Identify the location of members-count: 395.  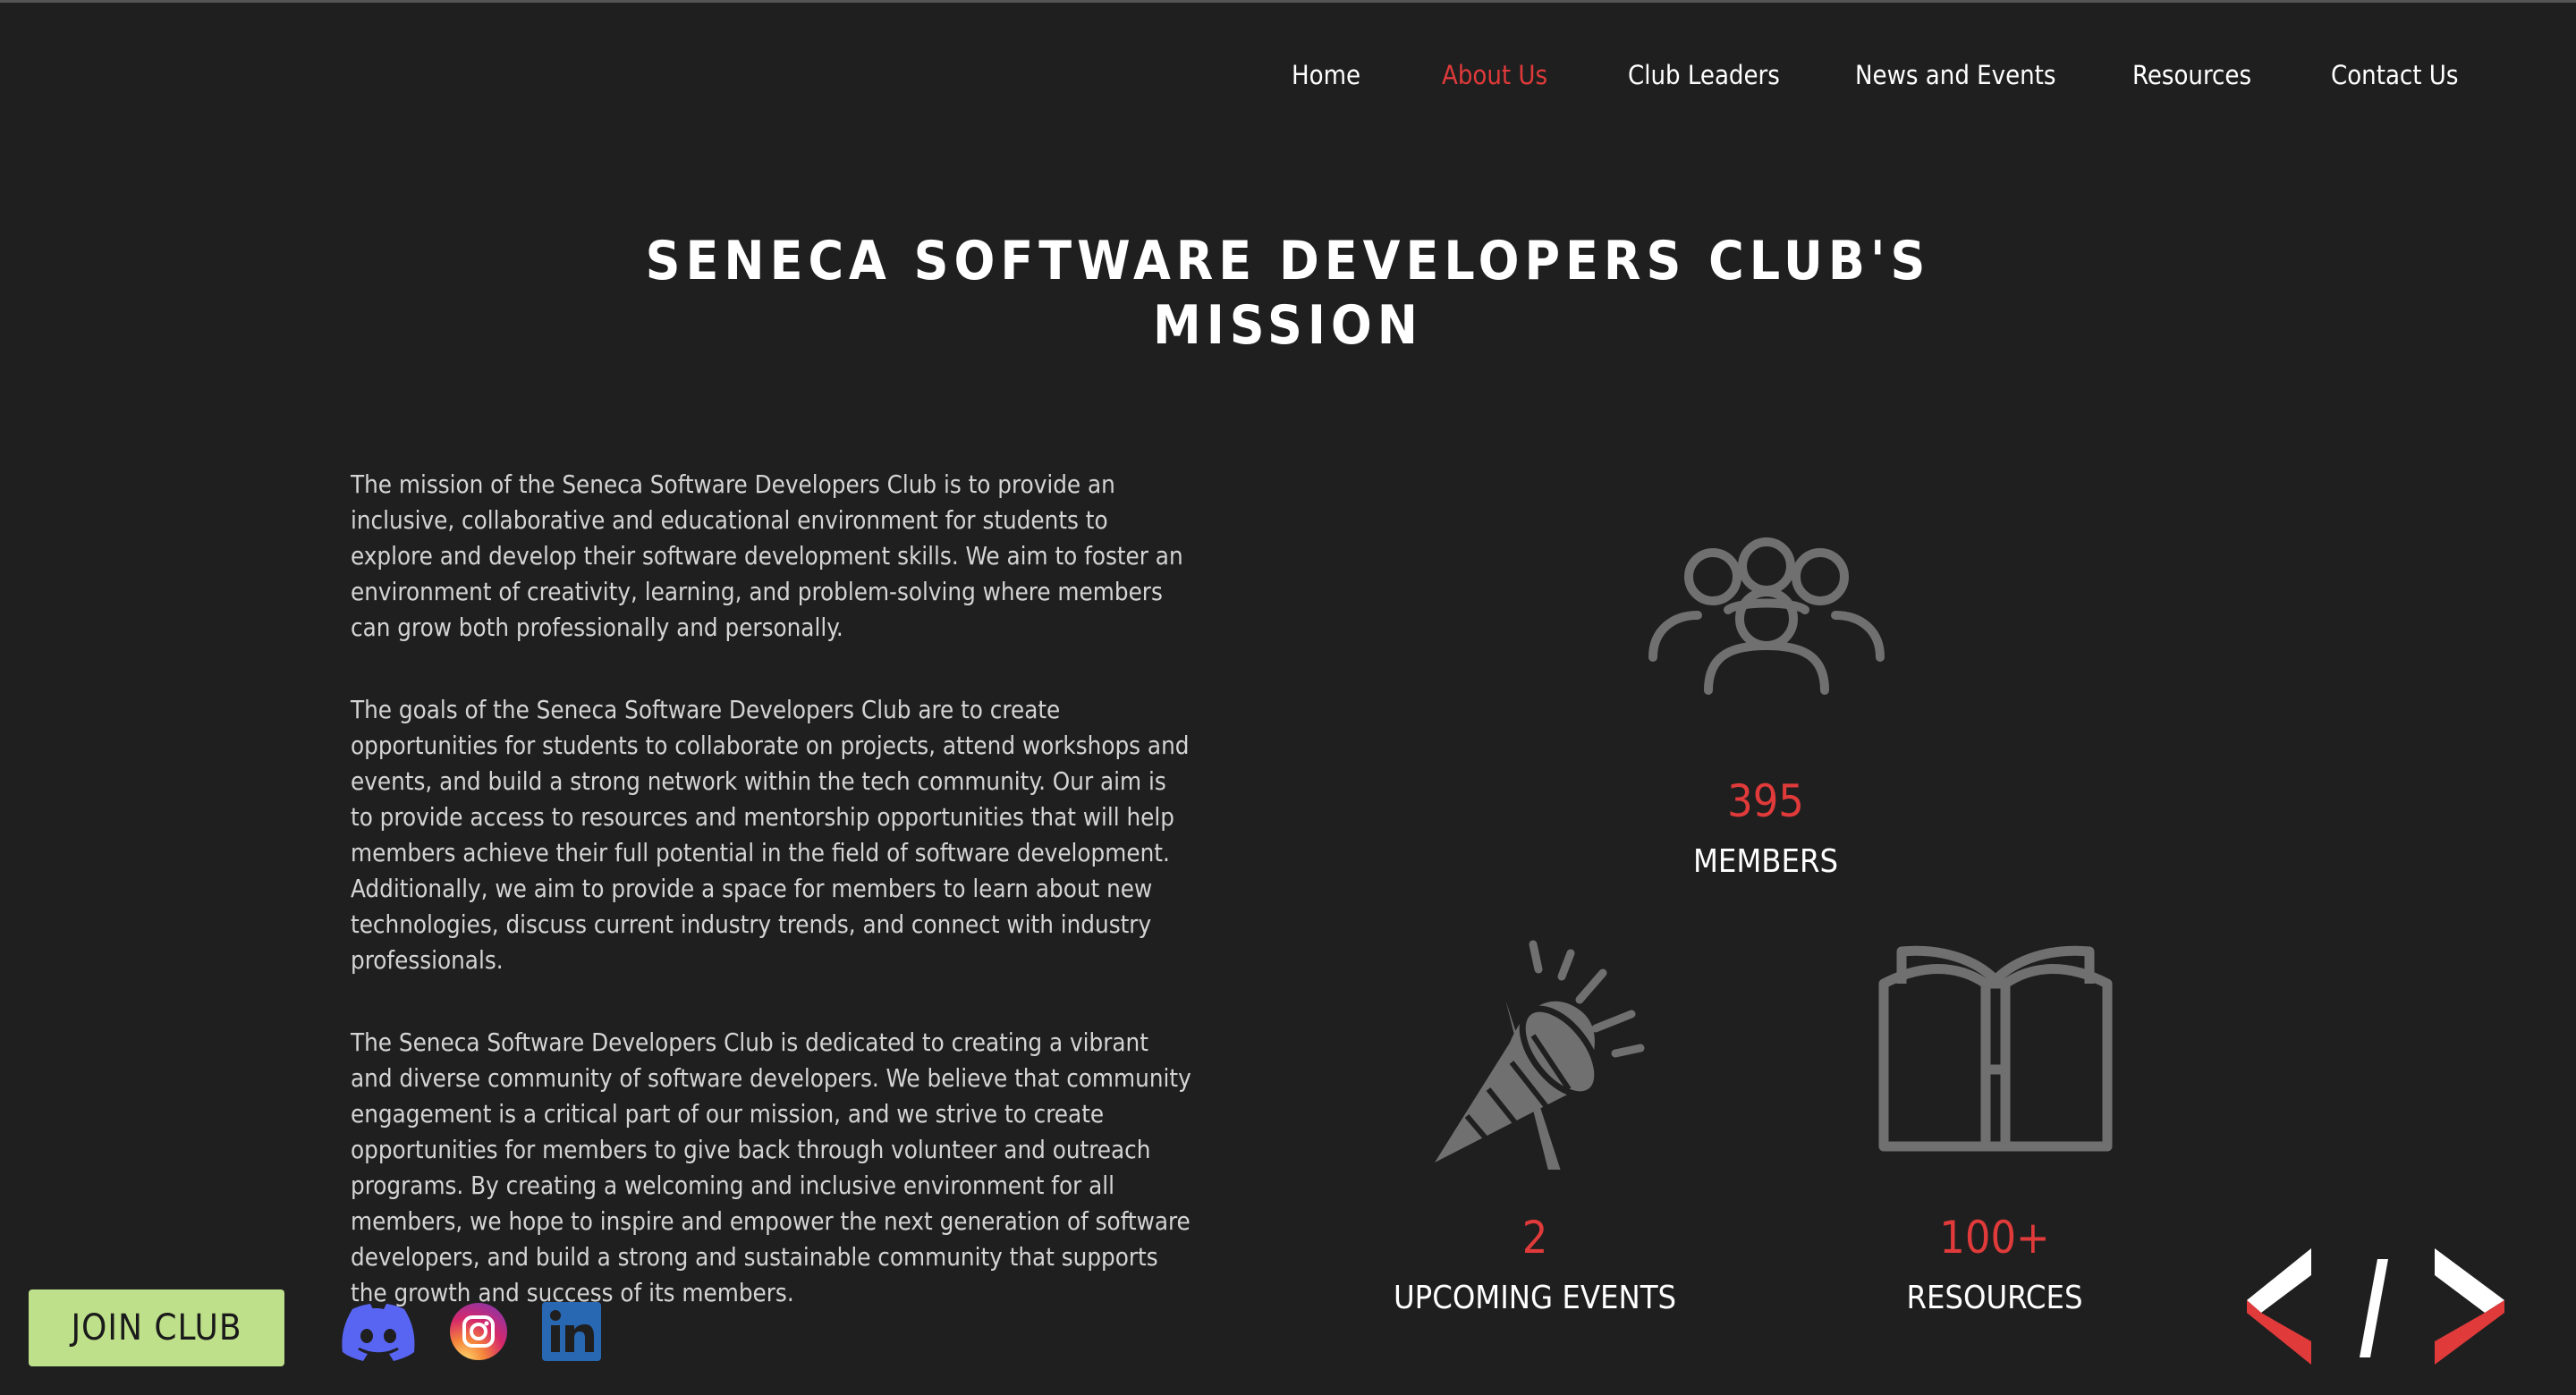
(1765, 801).